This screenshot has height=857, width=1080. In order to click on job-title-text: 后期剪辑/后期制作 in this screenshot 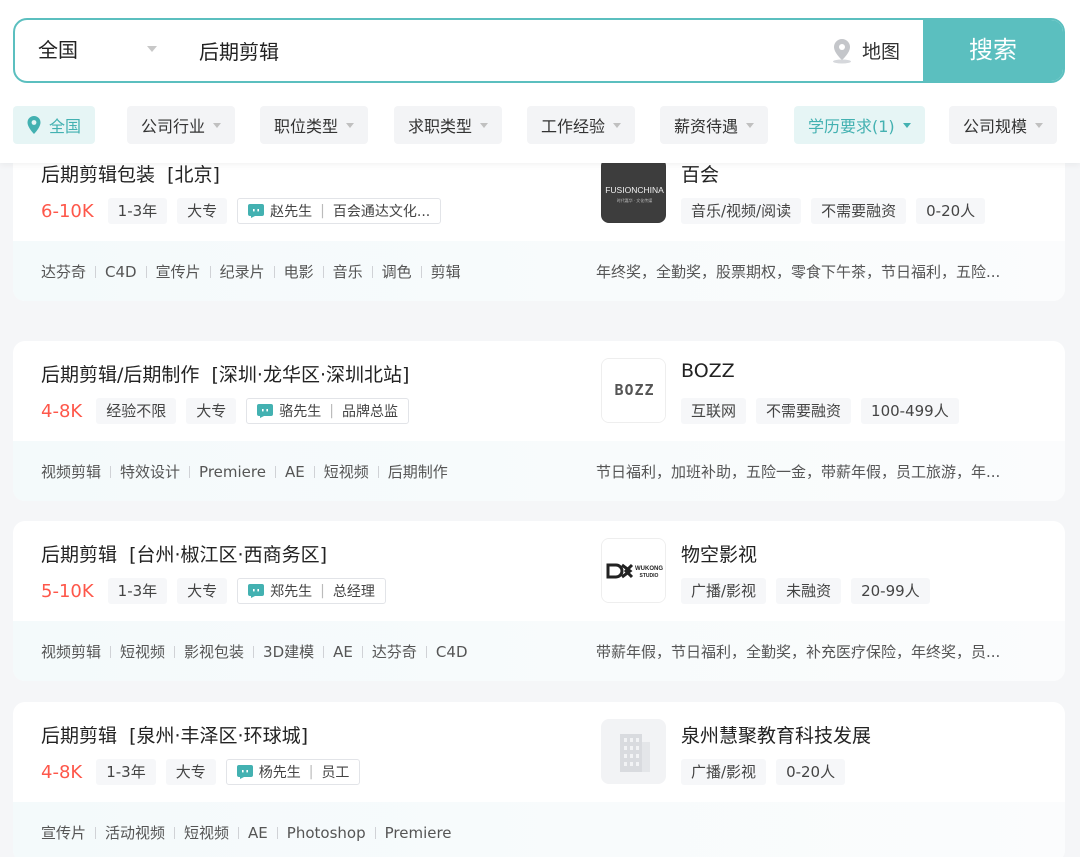, I will do `click(120, 375)`.